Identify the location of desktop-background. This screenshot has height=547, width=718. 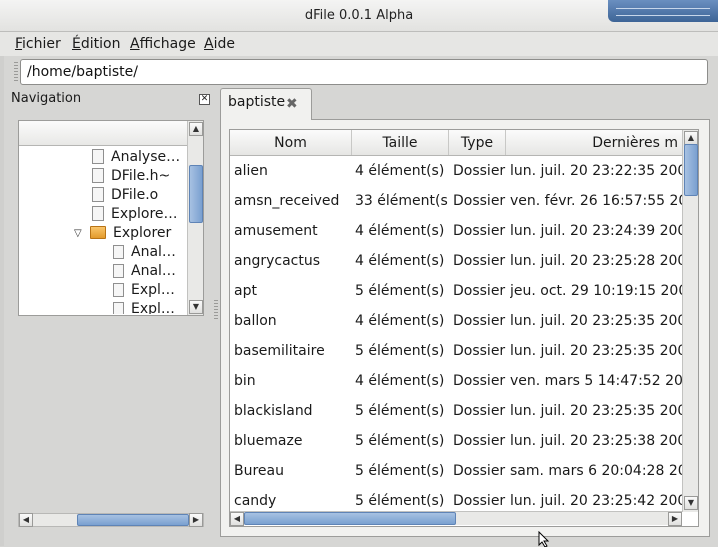
(2, 301).